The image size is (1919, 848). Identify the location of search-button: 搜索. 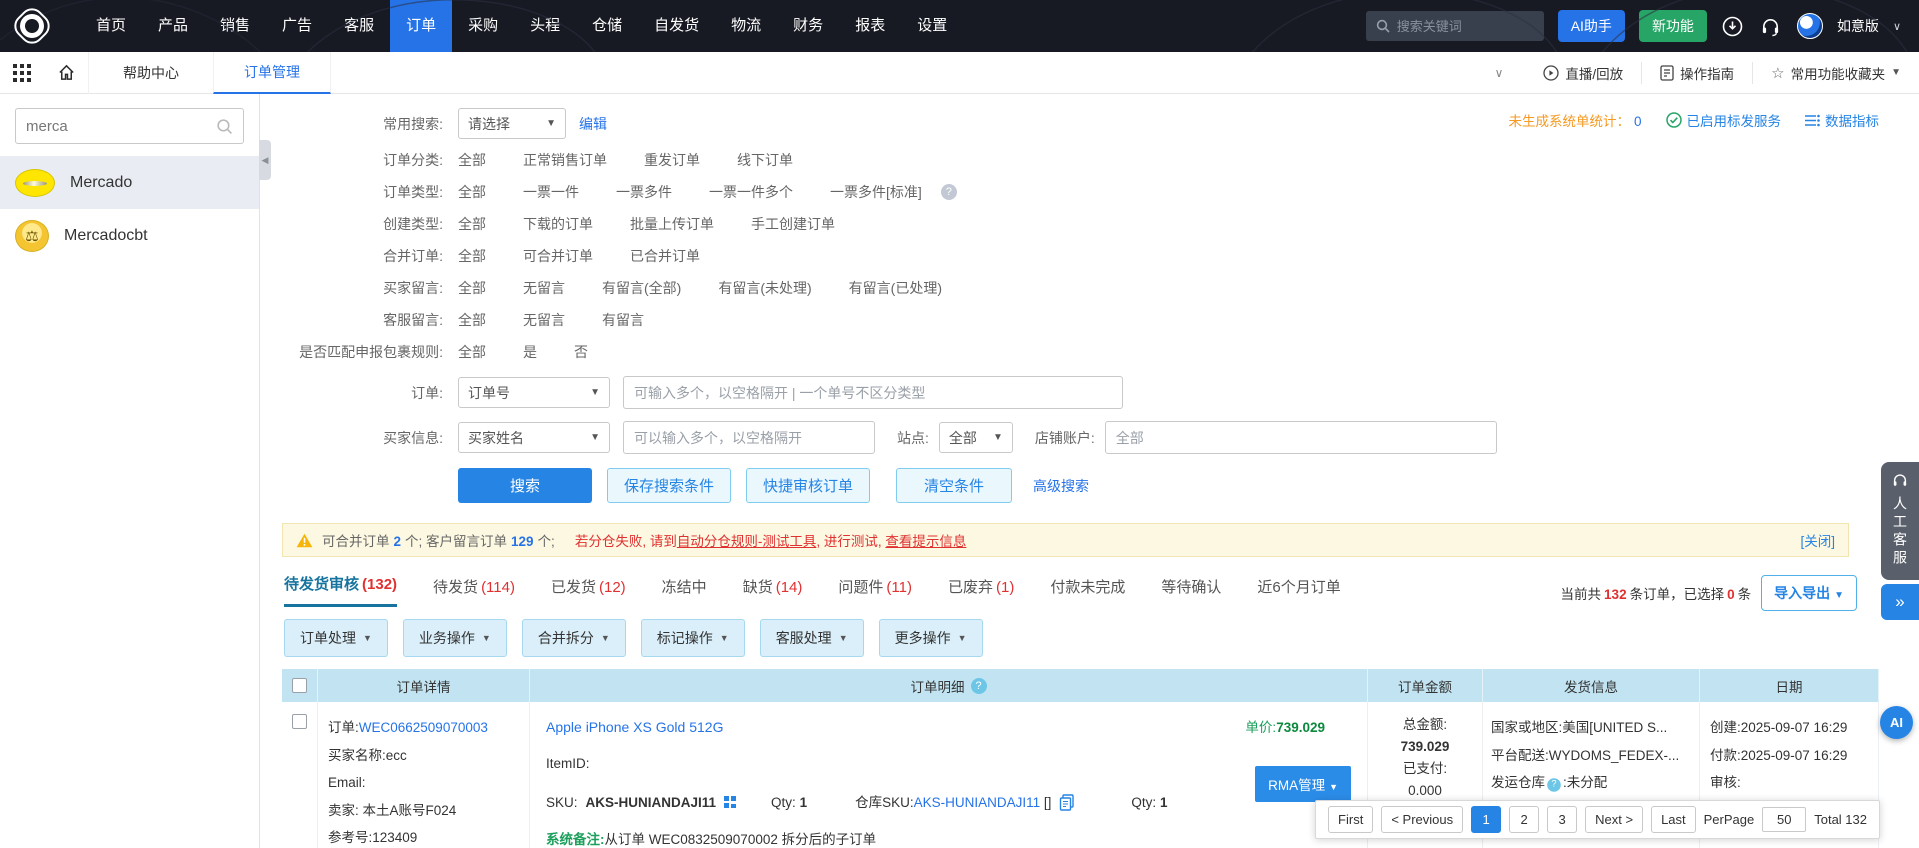
(525, 485).